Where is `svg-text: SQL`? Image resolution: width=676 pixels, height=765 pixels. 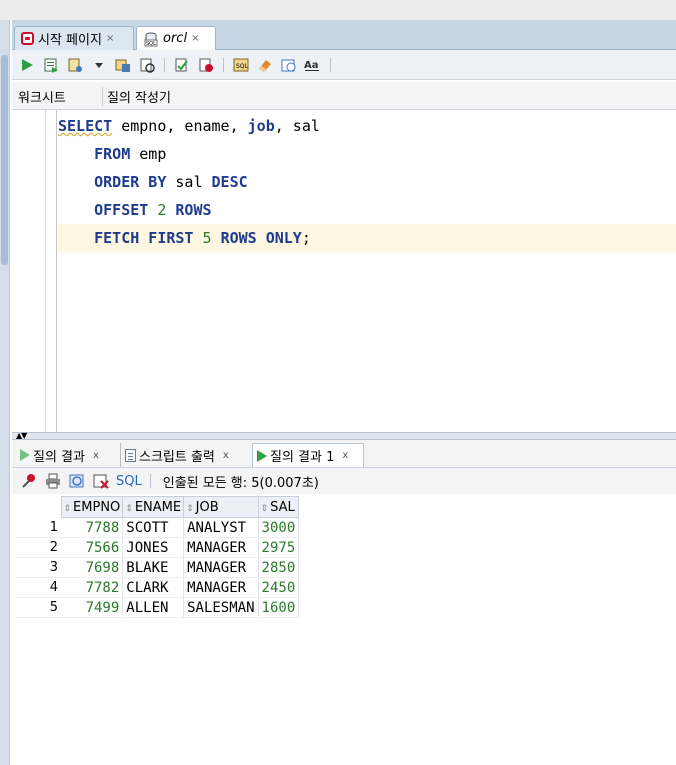
svg-text: SQL is located at coordinates (151, 44).